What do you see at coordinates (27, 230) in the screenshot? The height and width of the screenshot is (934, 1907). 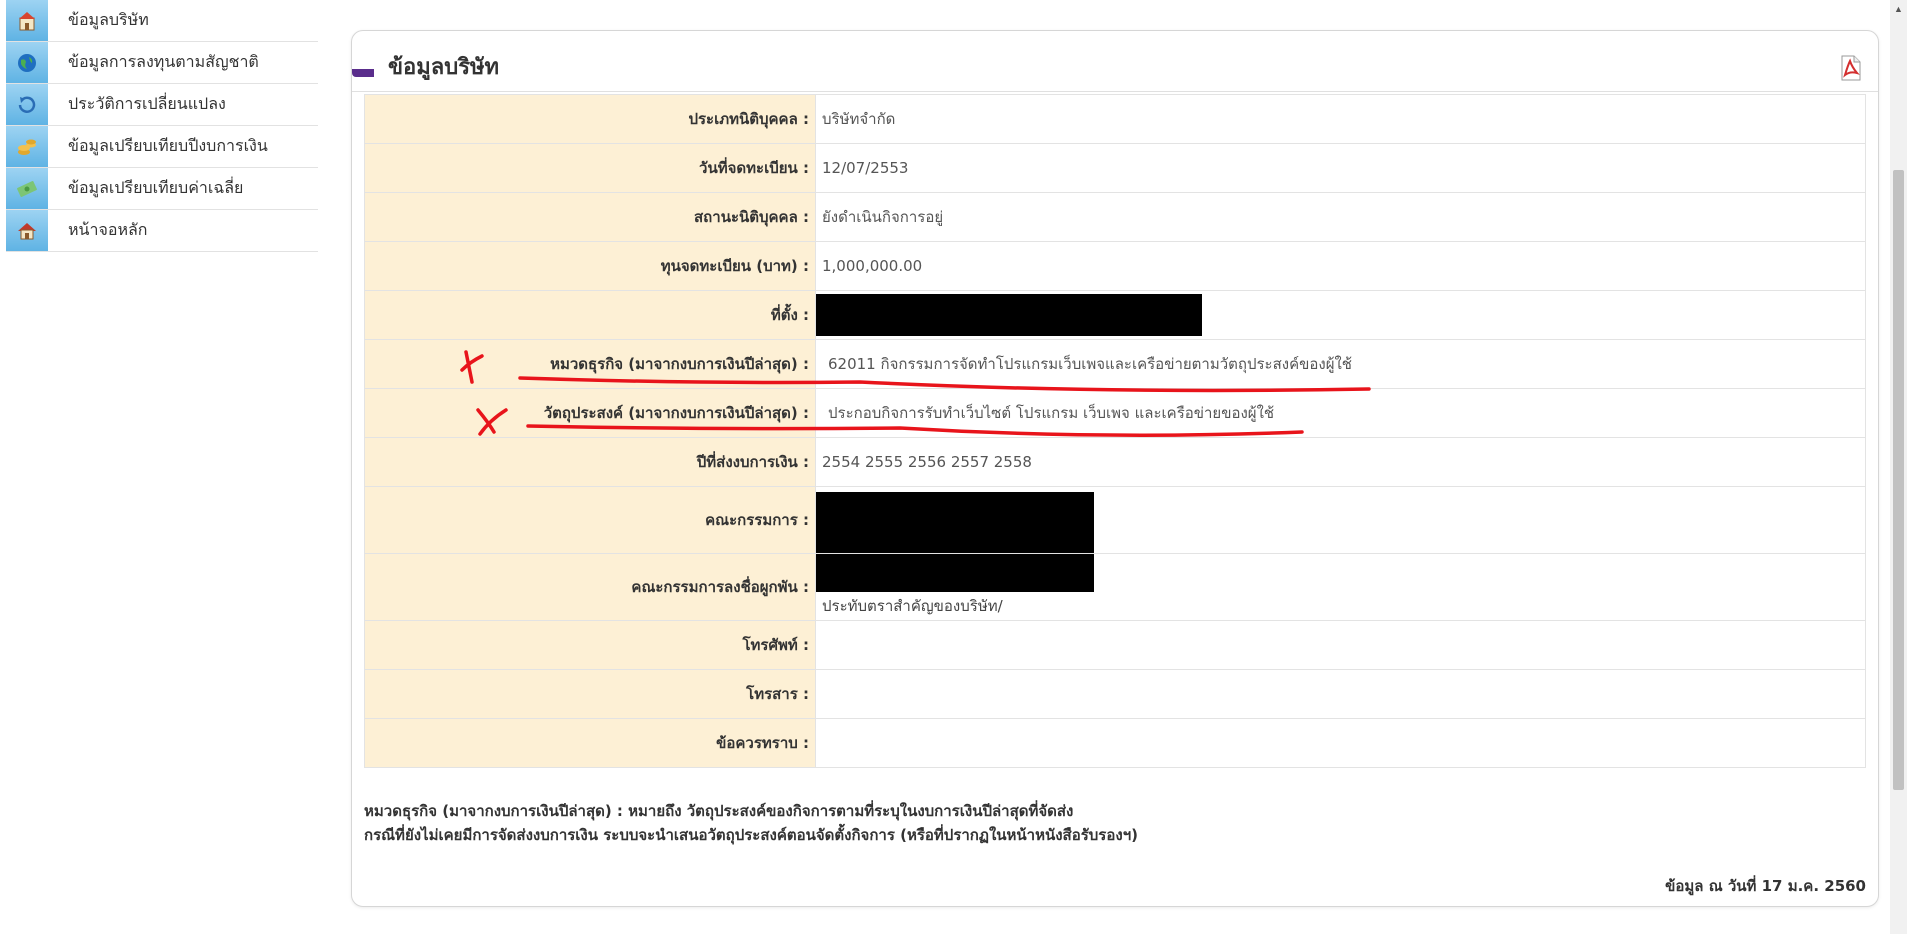 I see `home-icon` at bounding box center [27, 230].